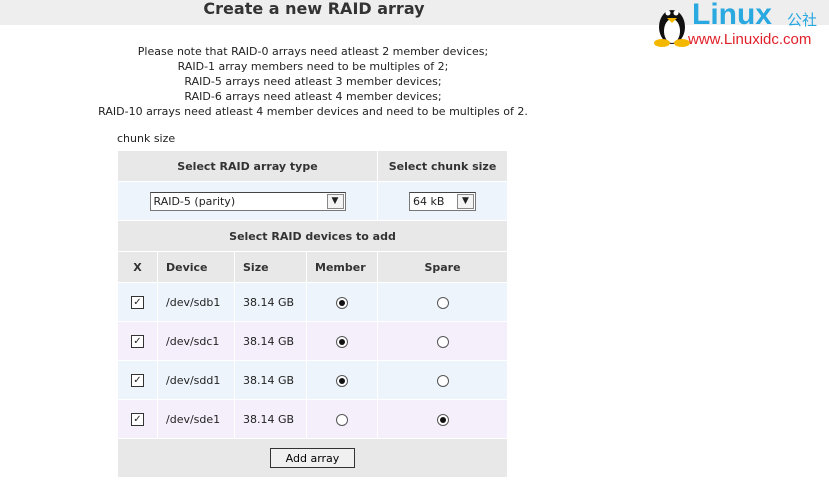 The image size is (829, 482). I want to click on device-name: /dev/sde1, so click(196, 419).